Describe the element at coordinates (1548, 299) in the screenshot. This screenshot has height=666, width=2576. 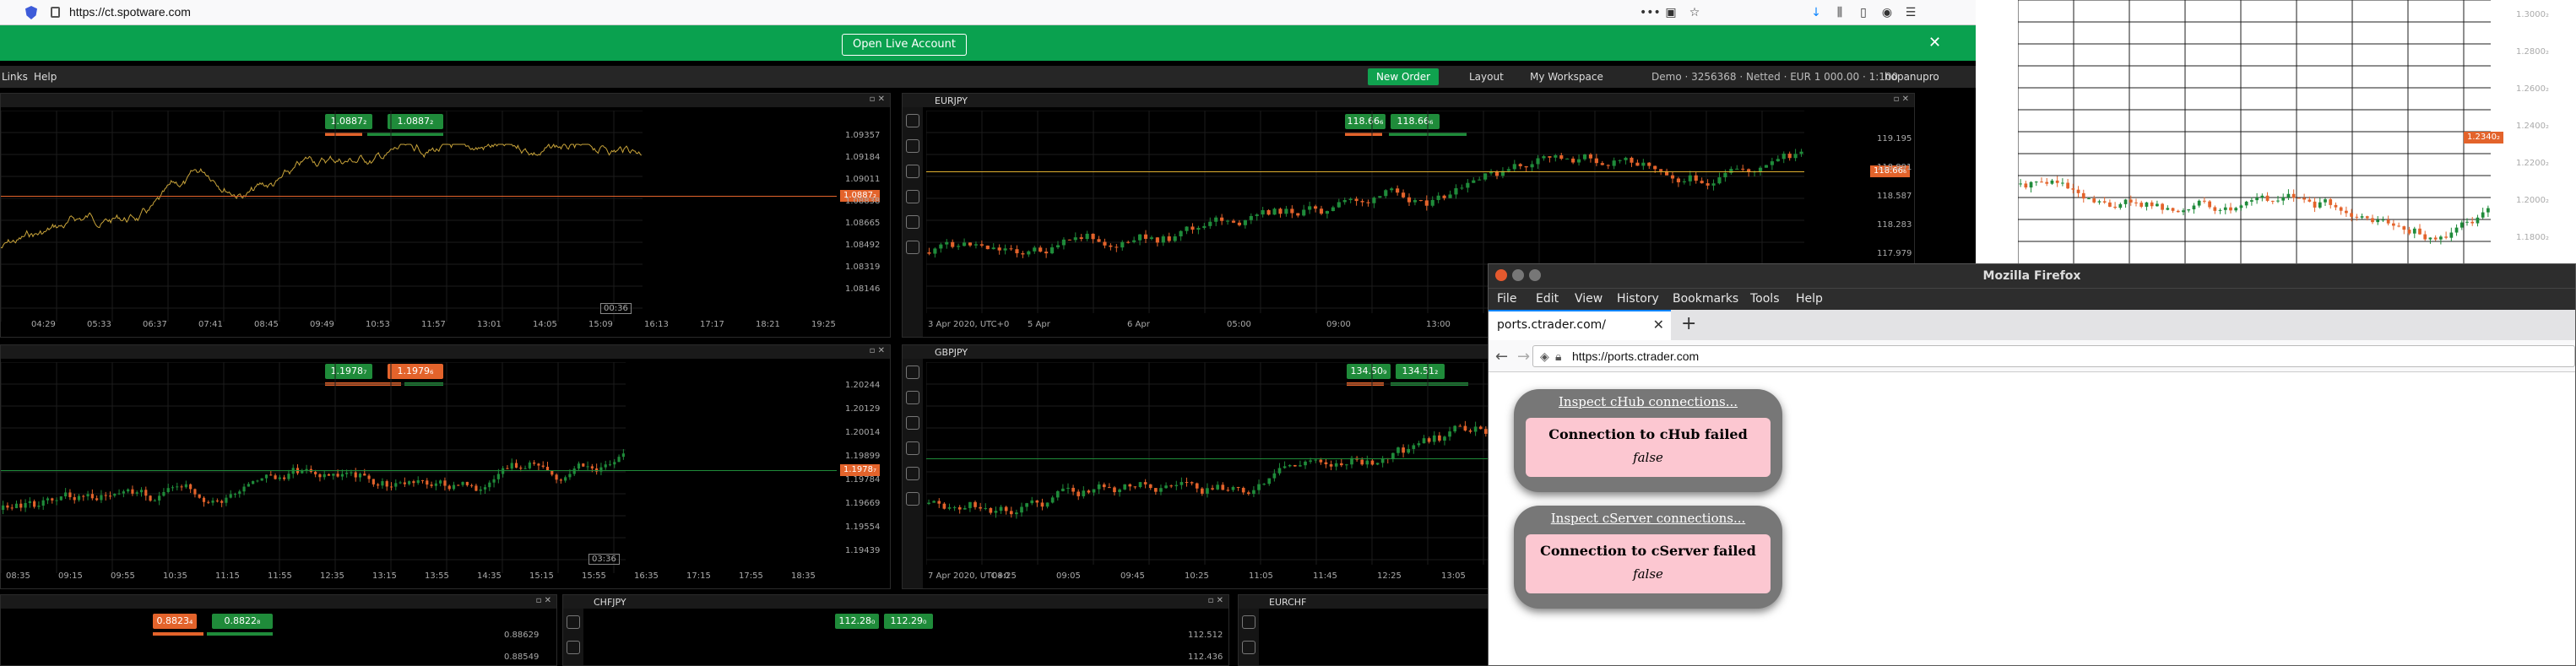
I see `menu-edit: Edit` at that location.